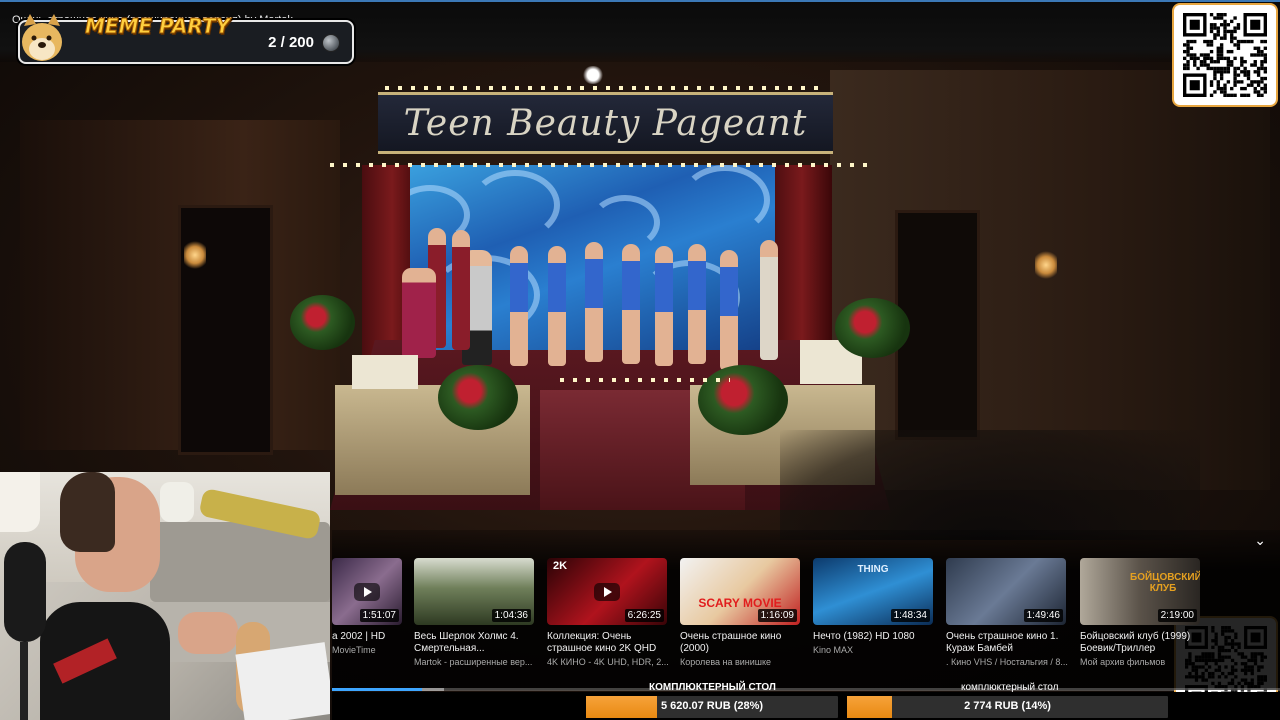  I want to click on qr-pattern, so click(1225, 55).